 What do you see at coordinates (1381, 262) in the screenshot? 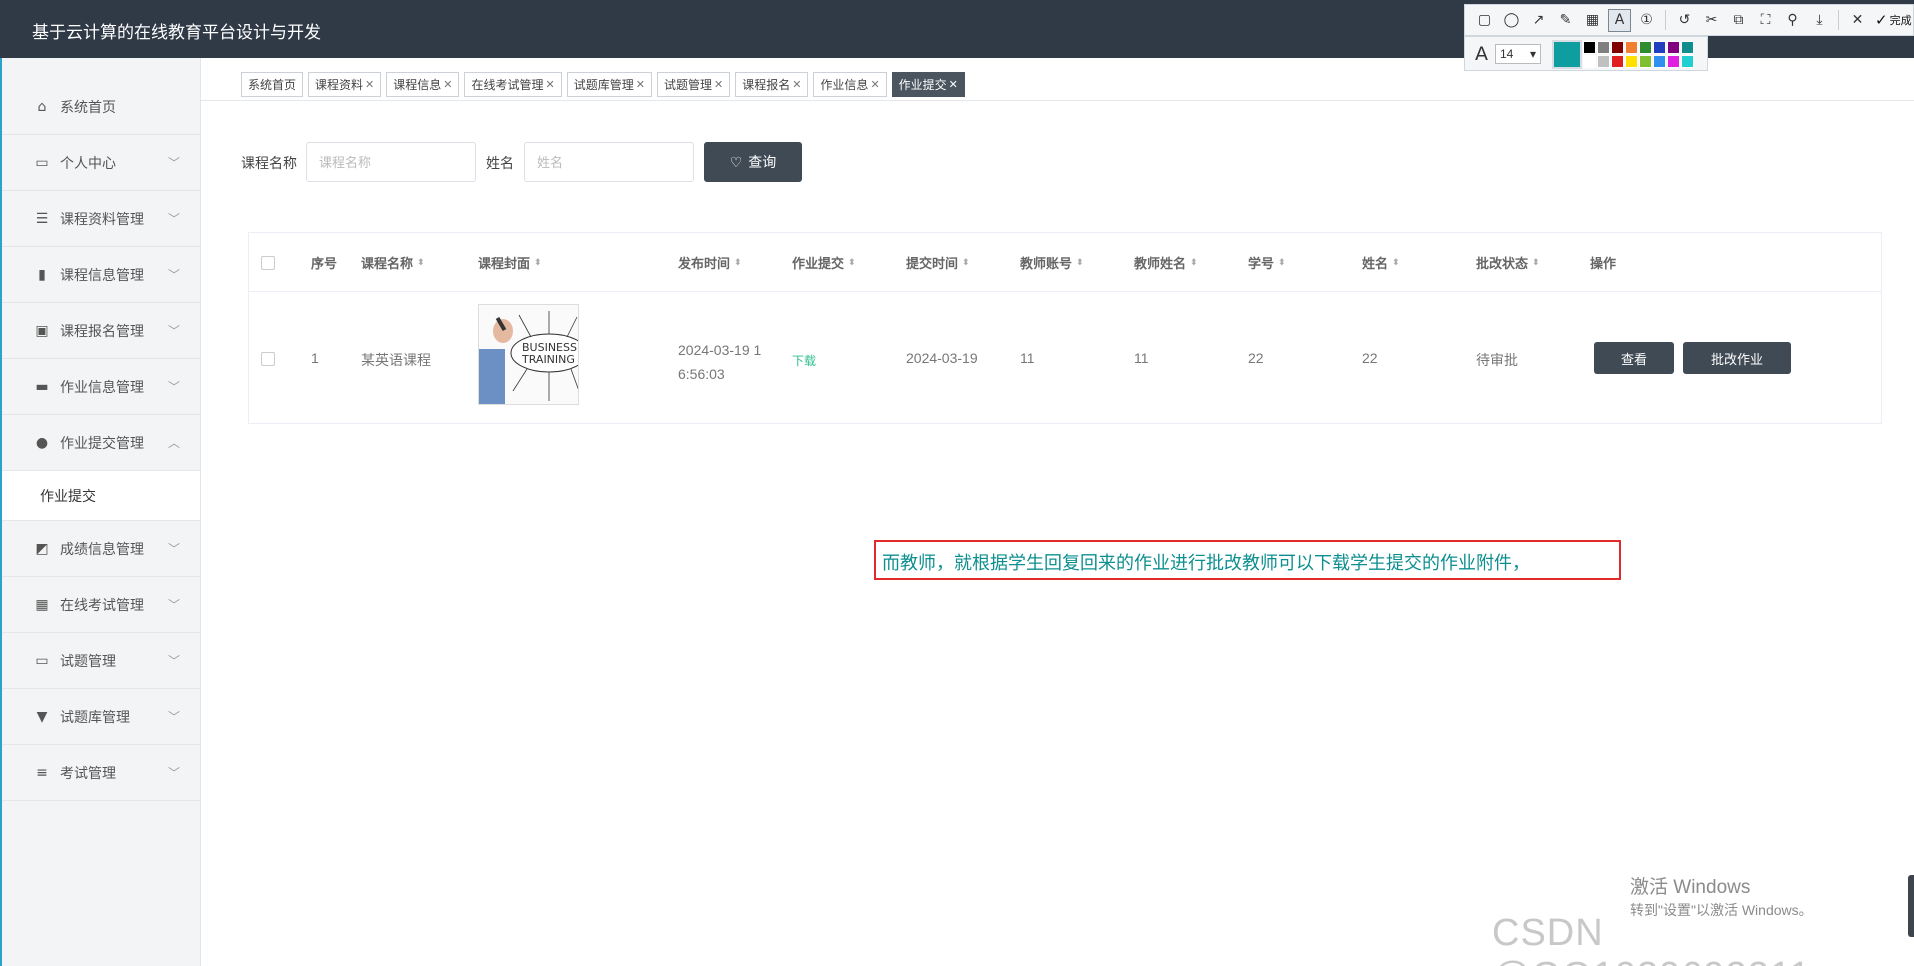
I see `column-header-name: 姓名 ⬍` at bounding box center [1381, 262].